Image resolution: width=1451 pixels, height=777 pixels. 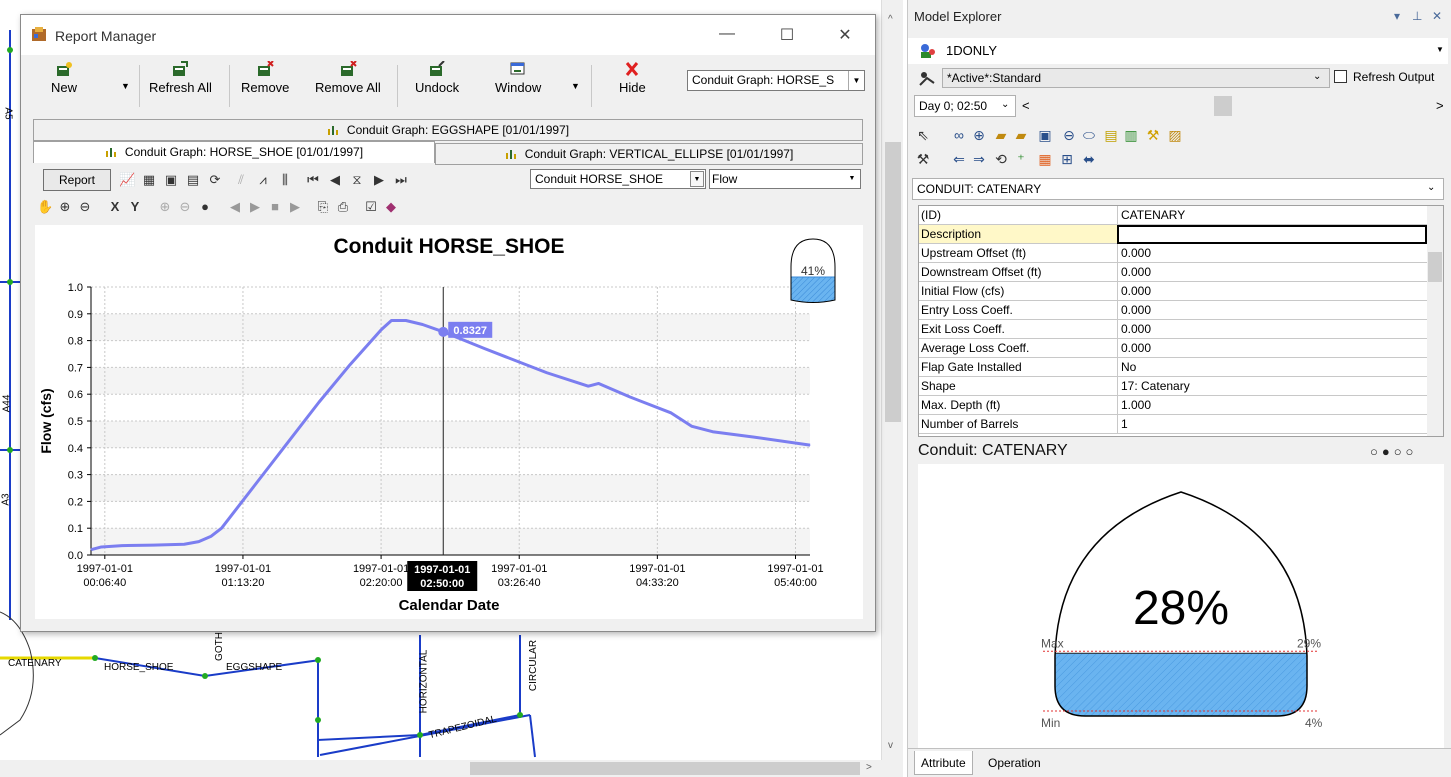 I want to click on tab-attribute: Attribute, so click(x=943, y=763).